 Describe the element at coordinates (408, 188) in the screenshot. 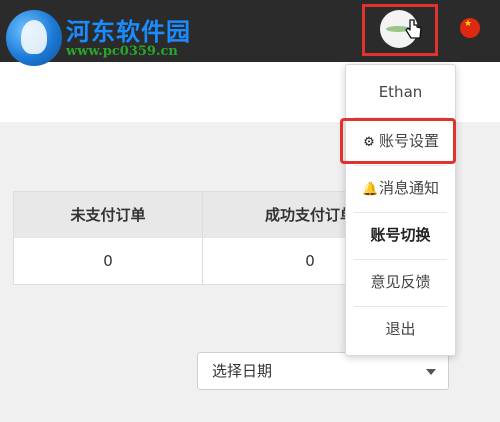

I see `menu-item-label: 消息通知` at that location.